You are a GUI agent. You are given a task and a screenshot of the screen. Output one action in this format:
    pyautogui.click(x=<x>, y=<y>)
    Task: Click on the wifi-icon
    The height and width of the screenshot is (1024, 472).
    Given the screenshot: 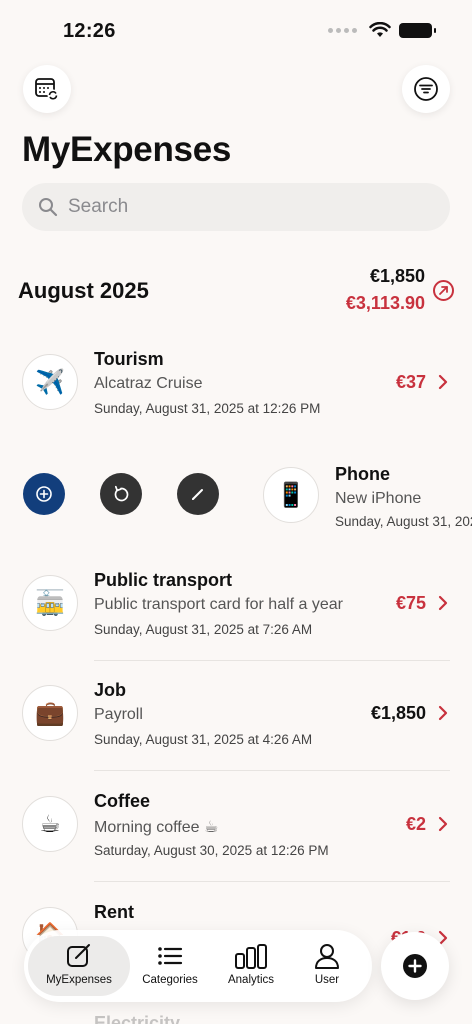 What is the action you would take?
    pyautogui.click(x=380, y=29)
    